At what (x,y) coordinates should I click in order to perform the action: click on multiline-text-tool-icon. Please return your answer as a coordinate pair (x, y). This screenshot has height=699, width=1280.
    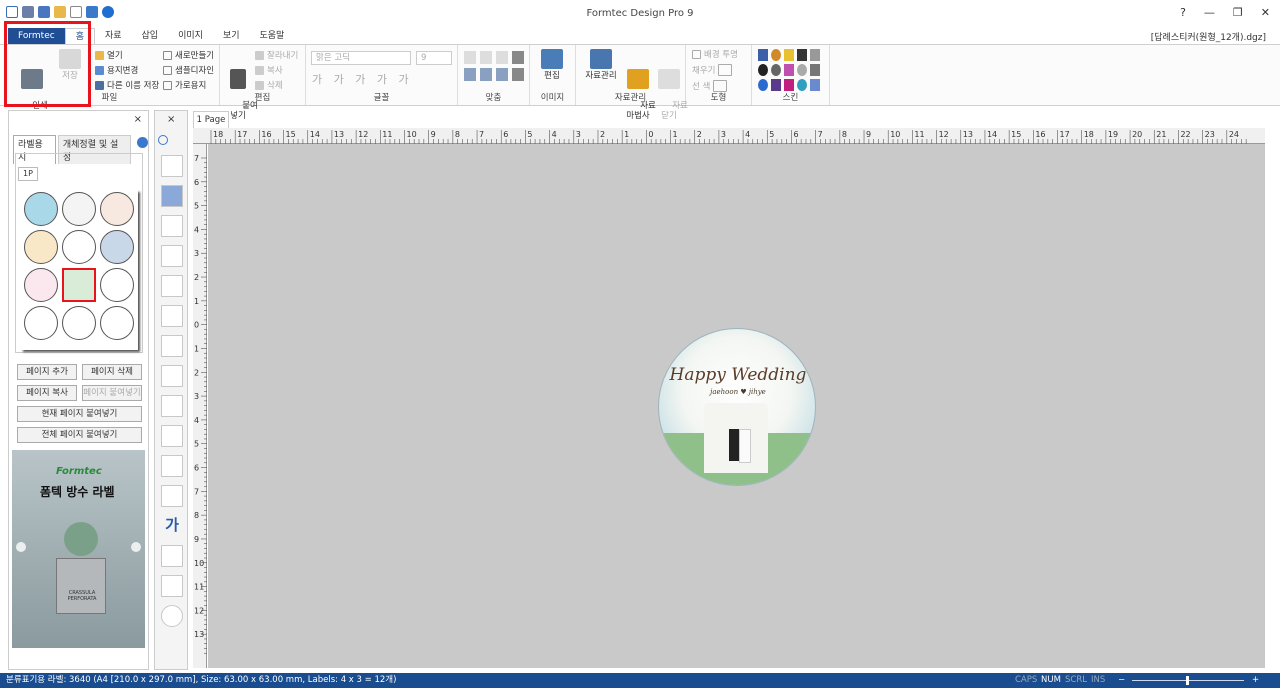
    Looking at the image, I should click on (172, 286).